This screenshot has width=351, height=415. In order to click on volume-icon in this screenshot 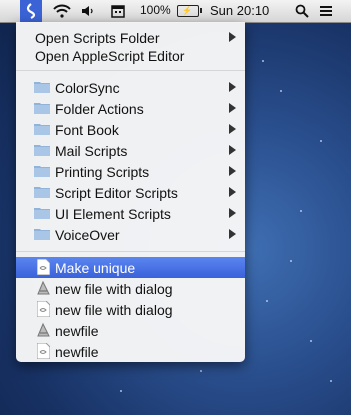, I will do `click(88, 11)`.